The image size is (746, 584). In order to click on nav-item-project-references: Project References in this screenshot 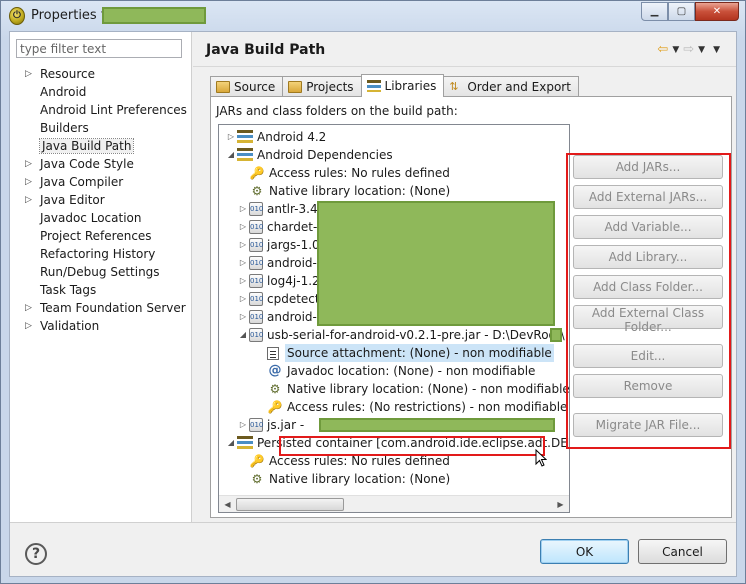, I will do `click(104, 236)`.